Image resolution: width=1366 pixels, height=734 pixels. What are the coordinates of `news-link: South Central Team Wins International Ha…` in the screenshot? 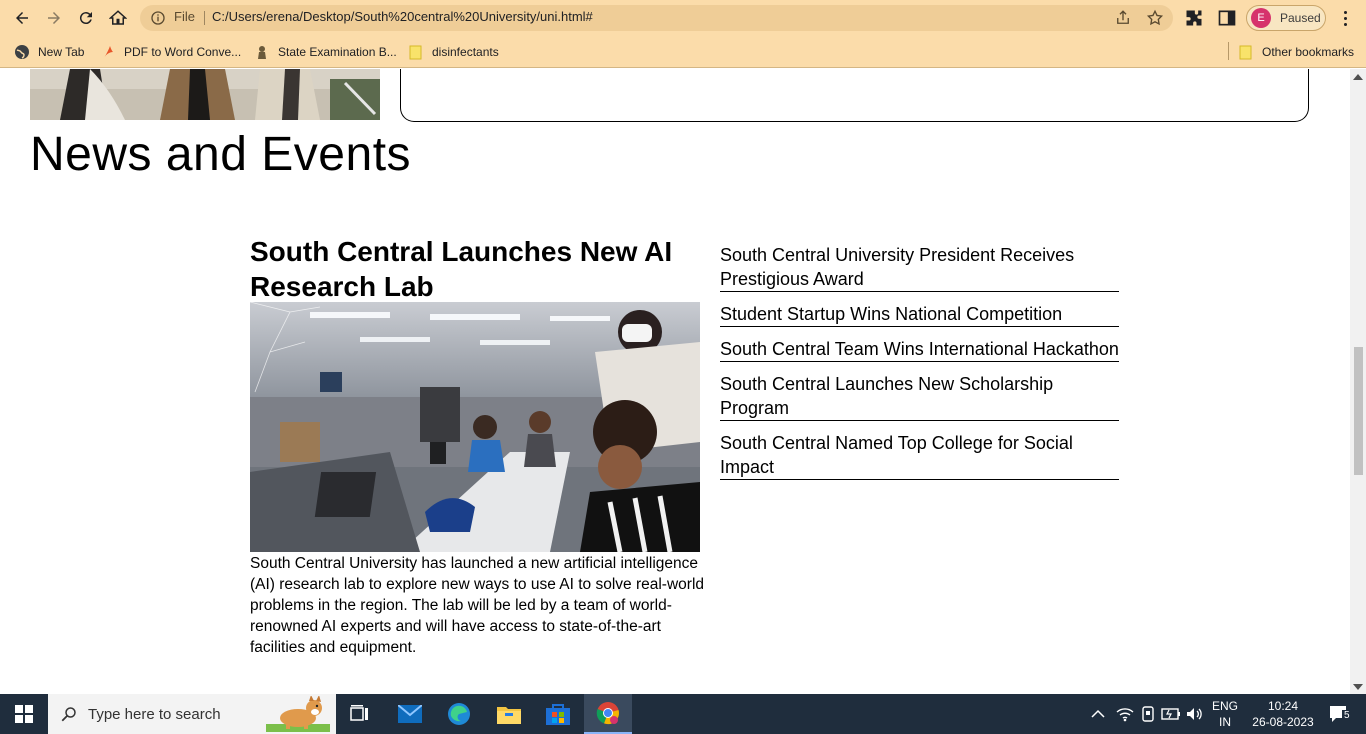 It's located at (919, 349).